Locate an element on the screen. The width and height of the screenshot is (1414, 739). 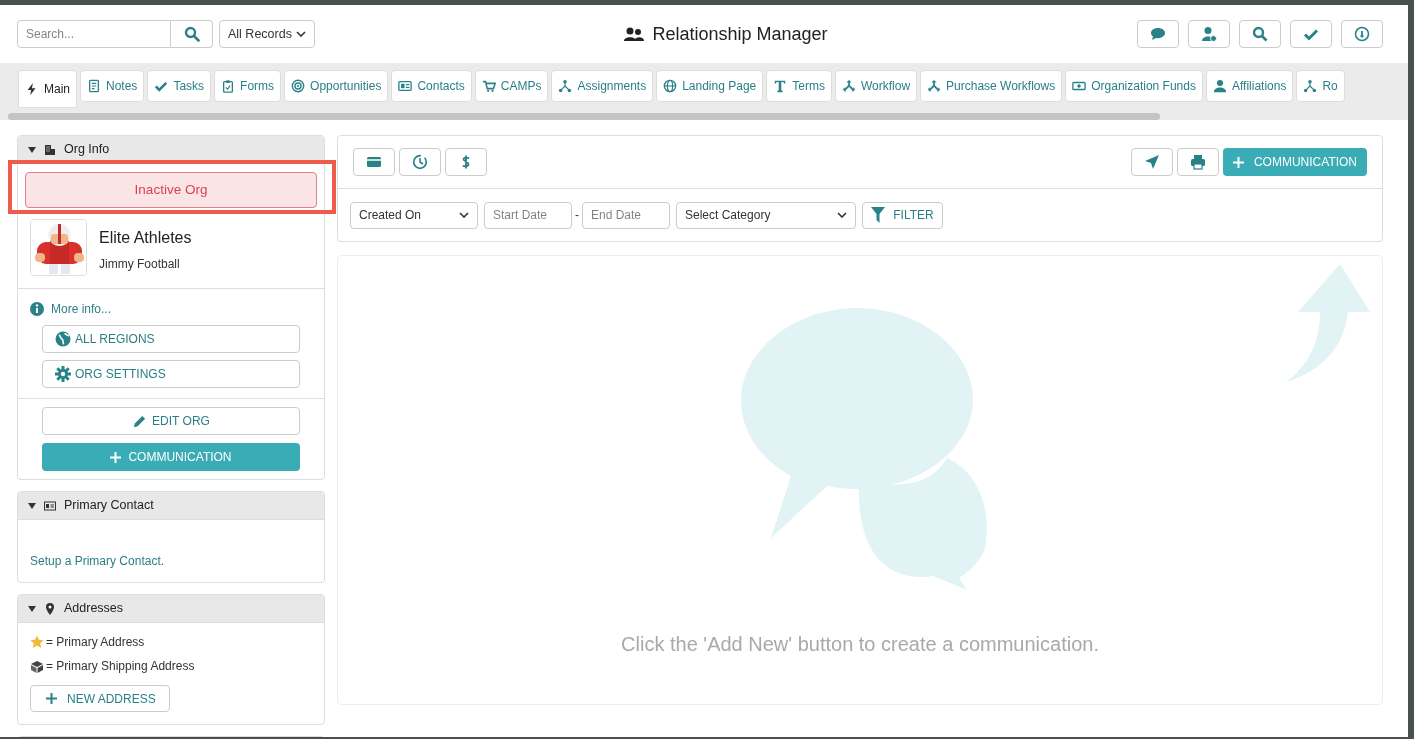
star-icon is located at coordinates (37, 642).